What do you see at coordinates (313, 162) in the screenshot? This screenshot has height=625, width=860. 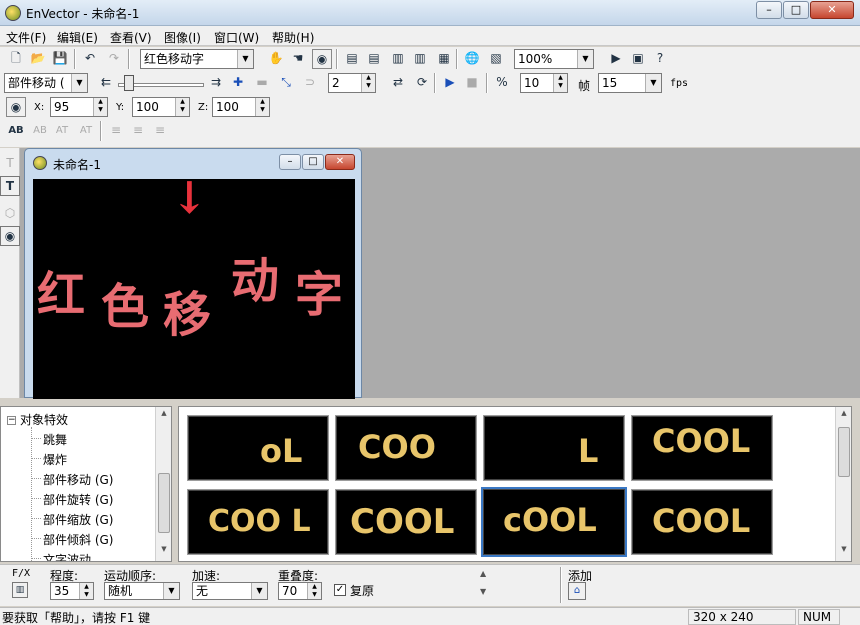 I see `doc-maximize-button: □` at bounding box center [313, 162].